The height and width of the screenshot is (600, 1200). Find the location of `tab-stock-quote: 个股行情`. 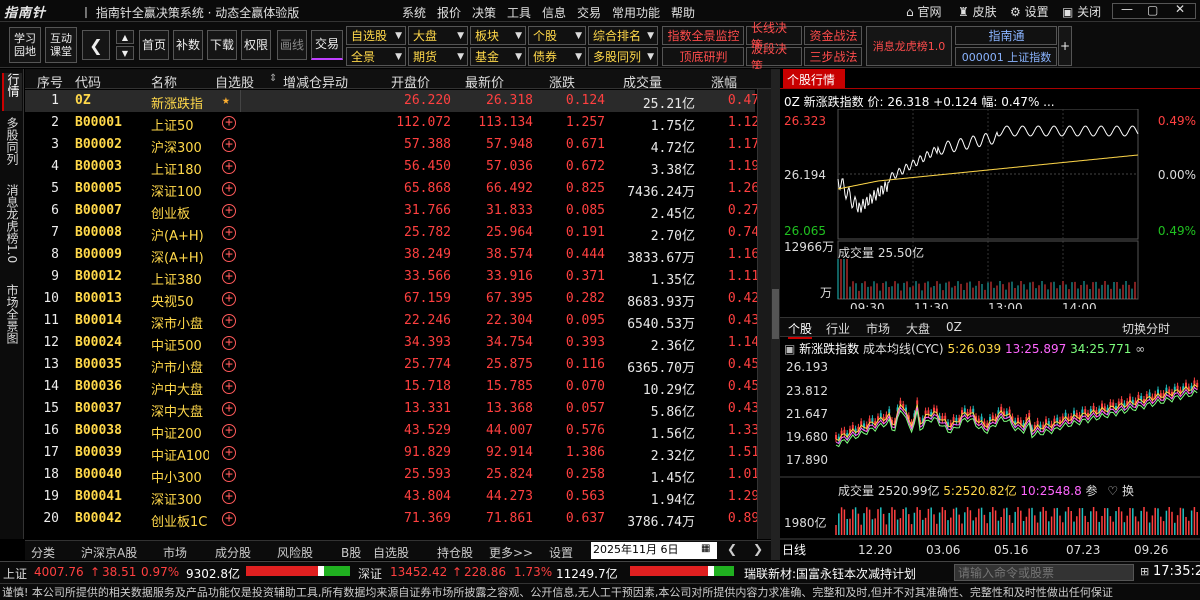

tab-stock-quote: 个股行情 is located at coordinates (814, 78).